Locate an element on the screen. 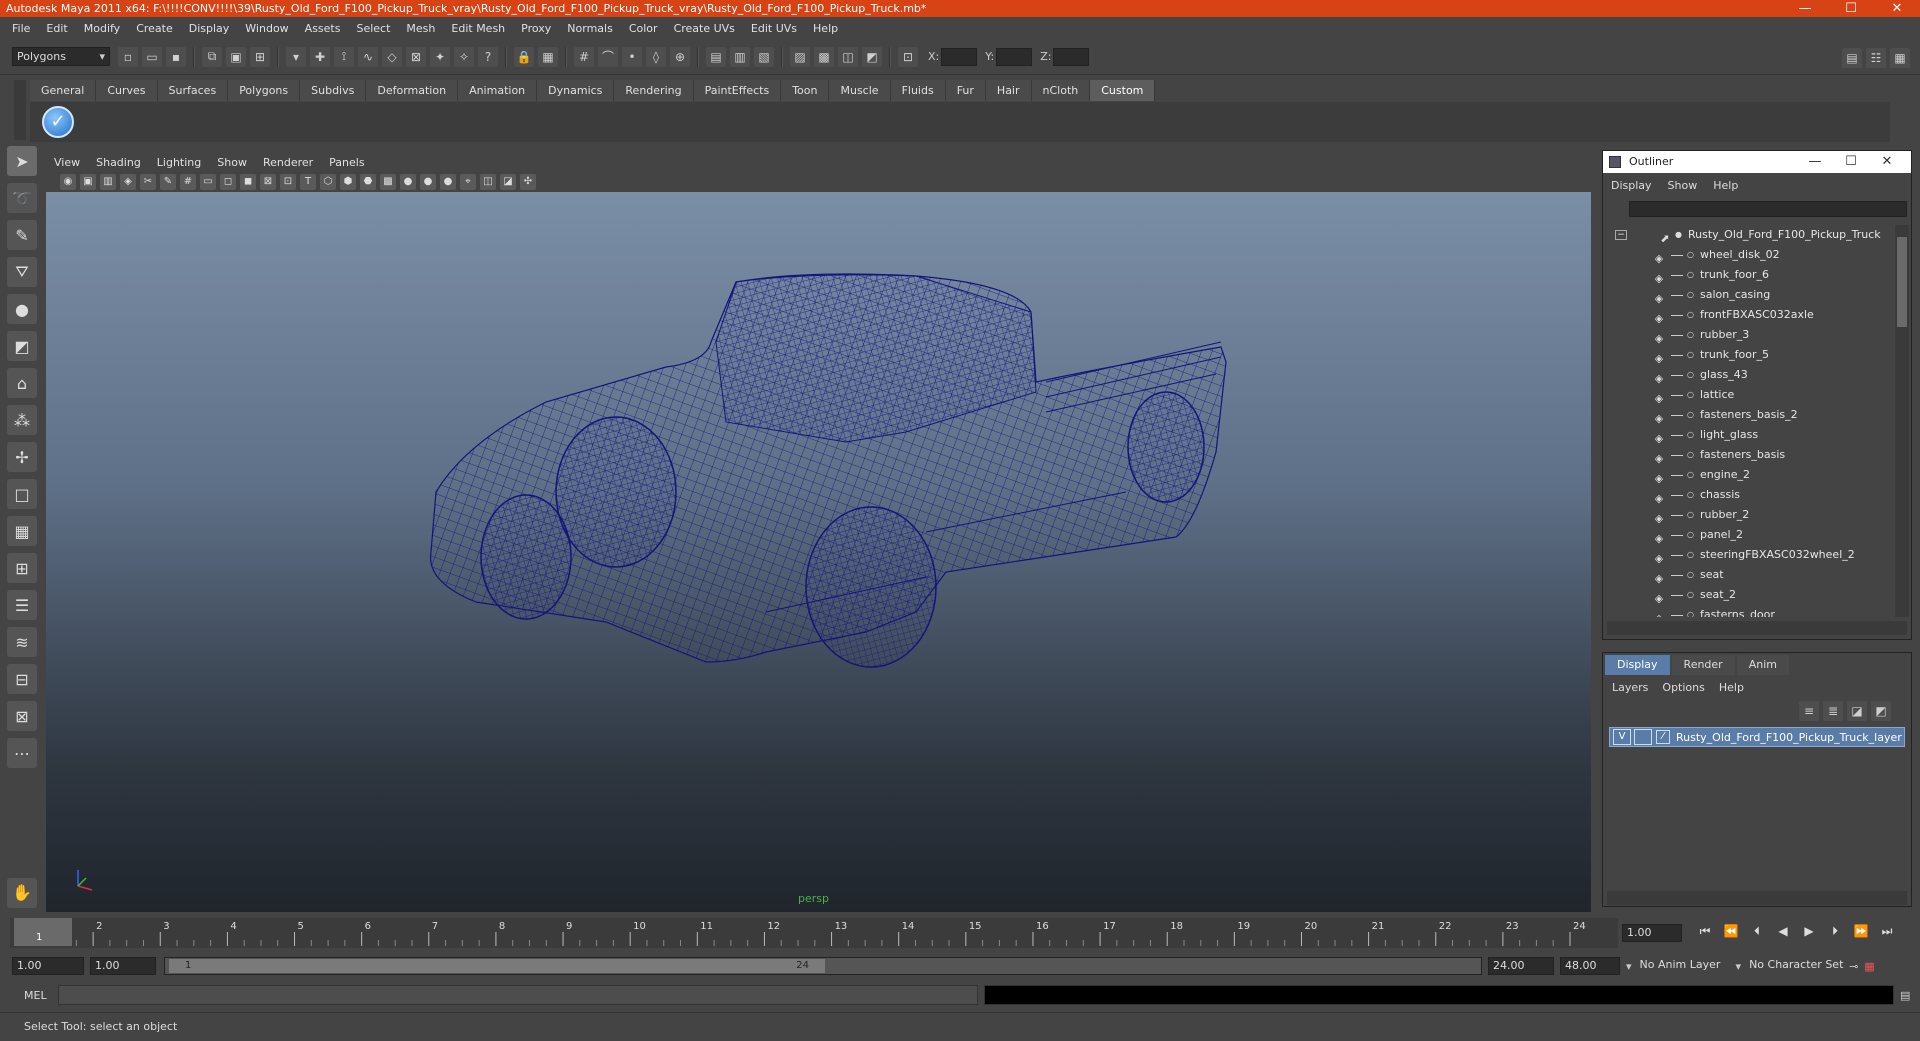 The image size is (1920, 1041). make-live-icon: ⊕ is located at coordinates (680, 56).